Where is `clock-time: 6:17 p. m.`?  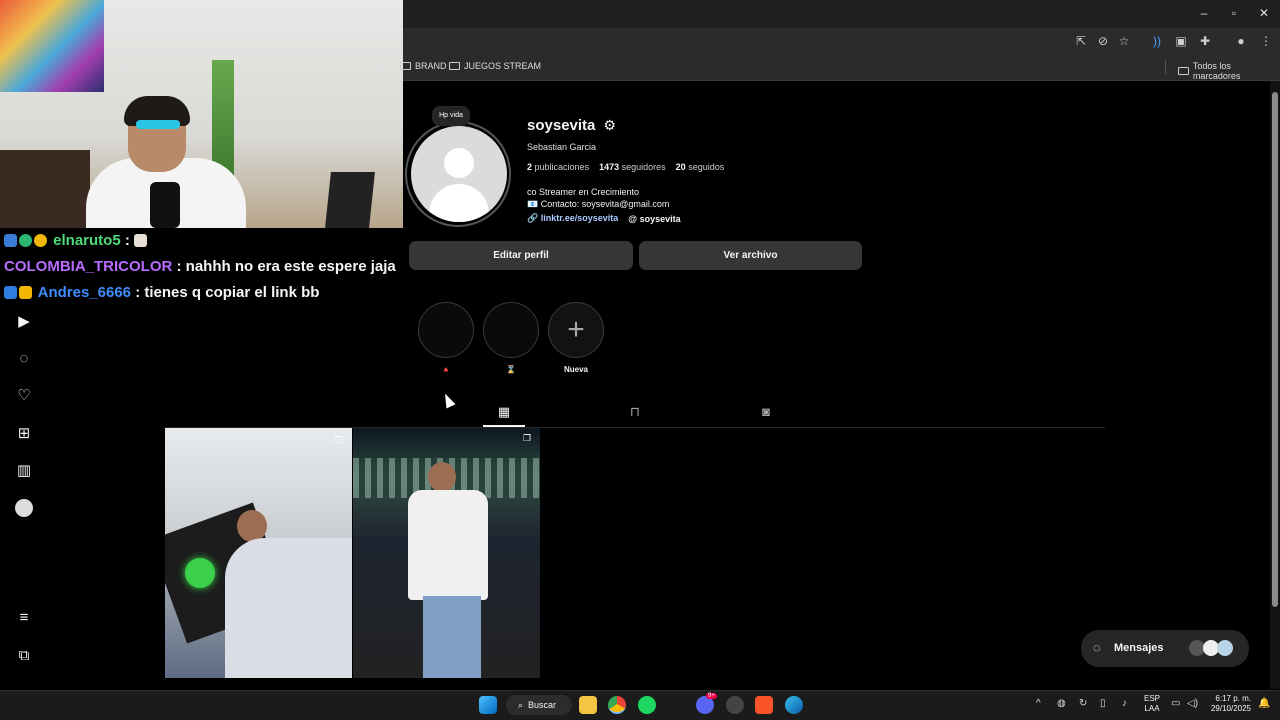 clock-time: 6:17 p. m. is located at coordinates (1233, 698).